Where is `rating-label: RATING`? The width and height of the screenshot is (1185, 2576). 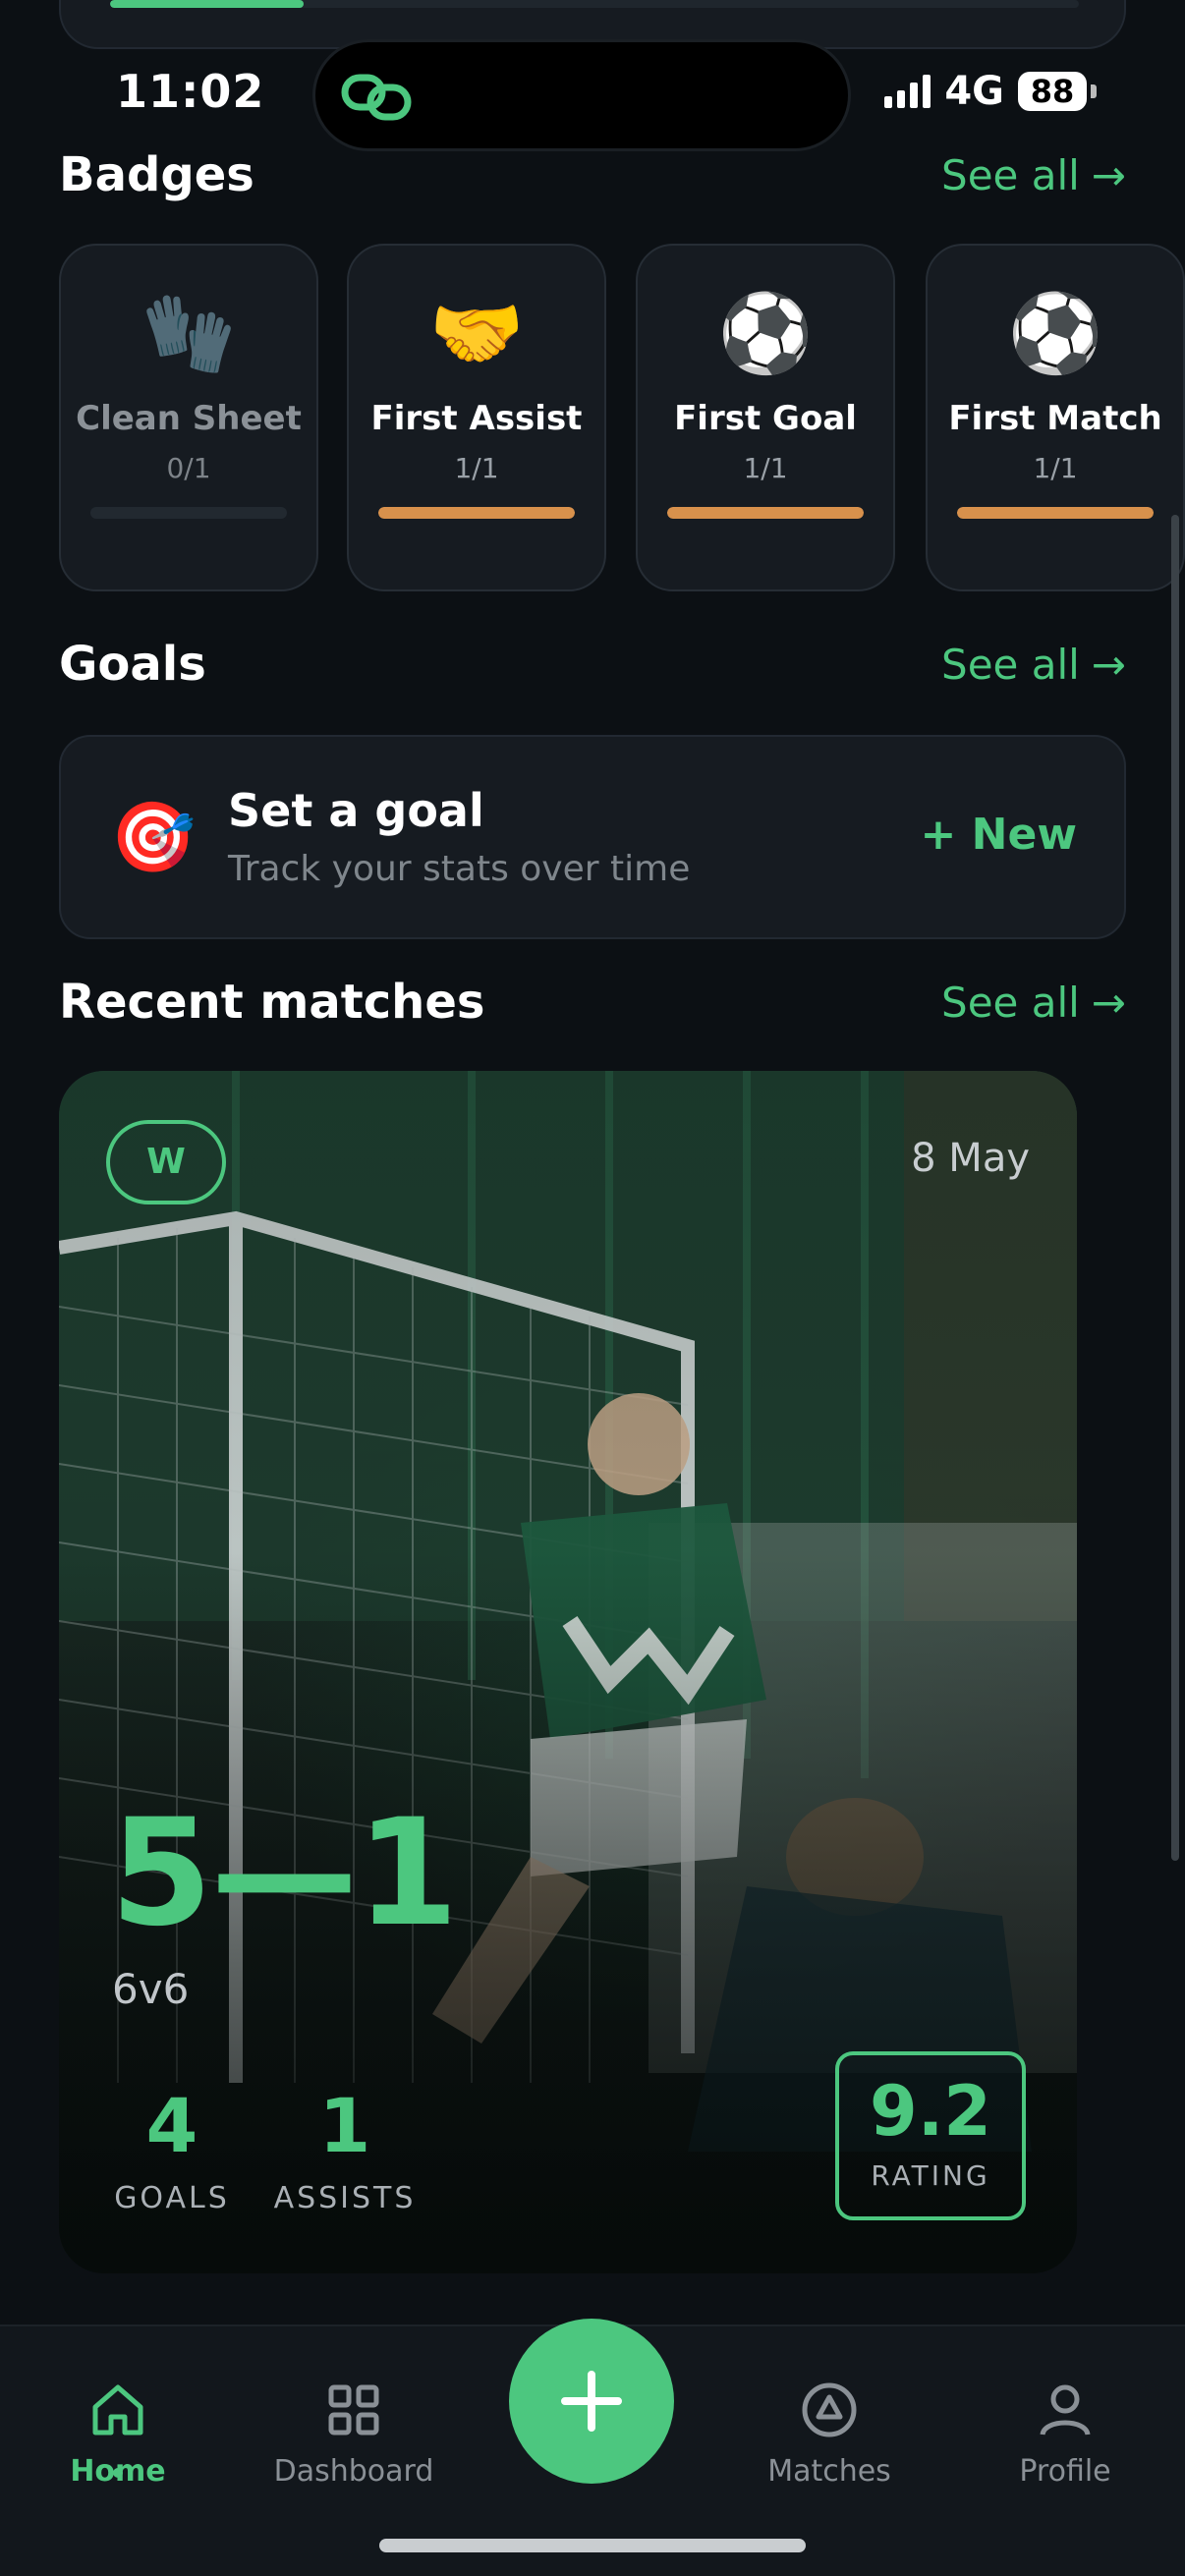
rating-label: RATING is located at coordinates (931, 2175).